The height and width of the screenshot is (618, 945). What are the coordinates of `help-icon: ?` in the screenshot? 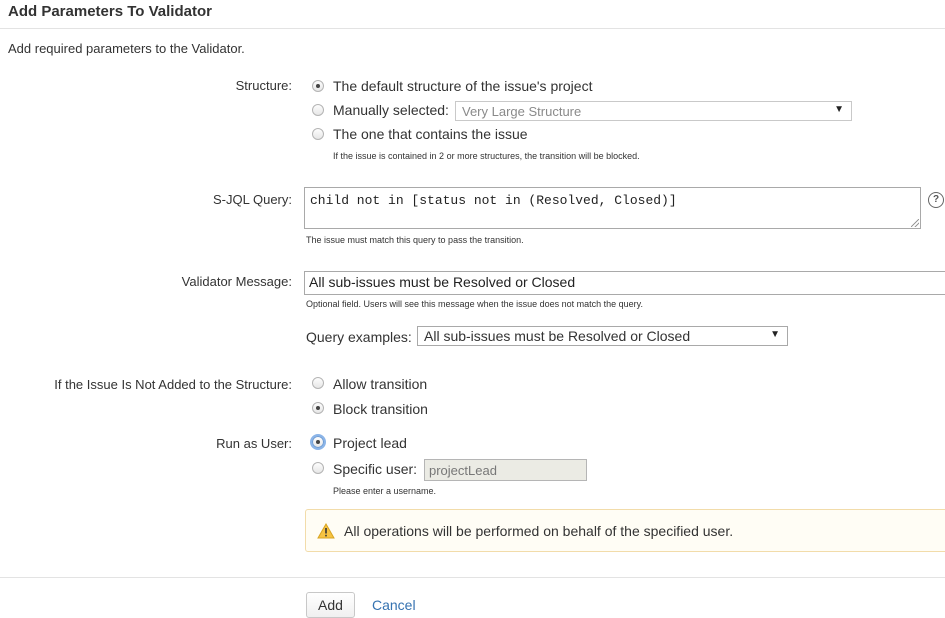 It's located at (936, 200).